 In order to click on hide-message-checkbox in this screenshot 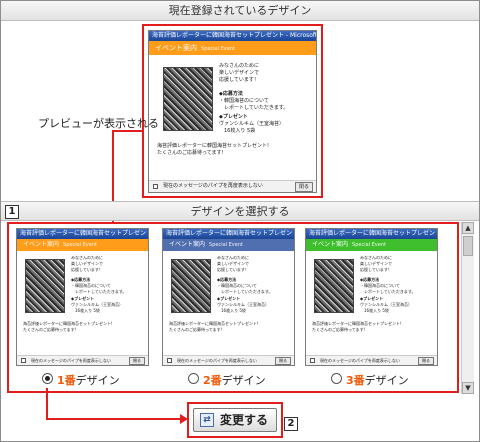, I will do `click(155, 186)`.